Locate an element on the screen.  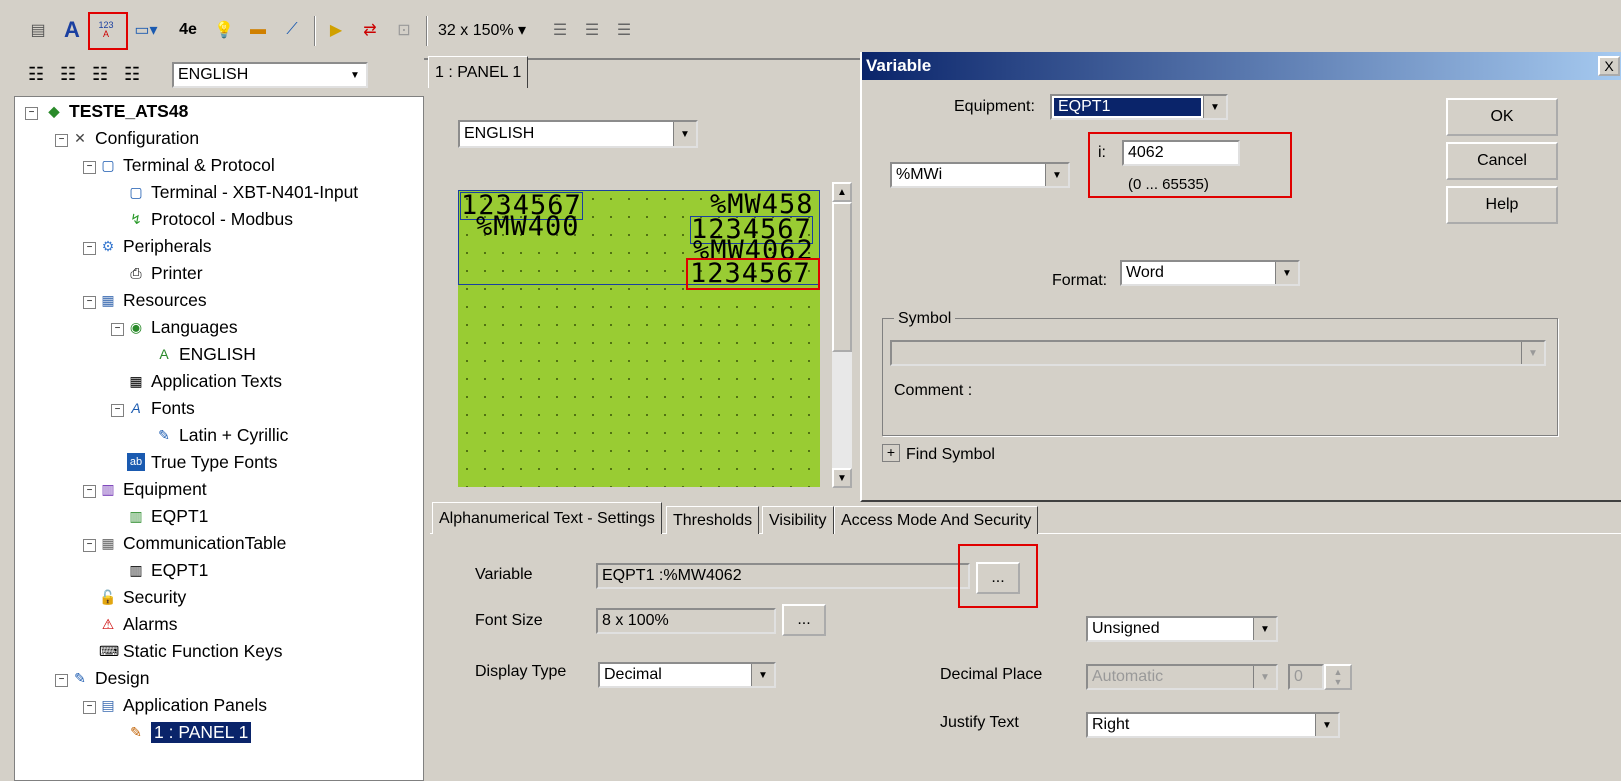
tab-alpha-settings: Alphanumerical Text - Settings is located at coordinates (547, 518).